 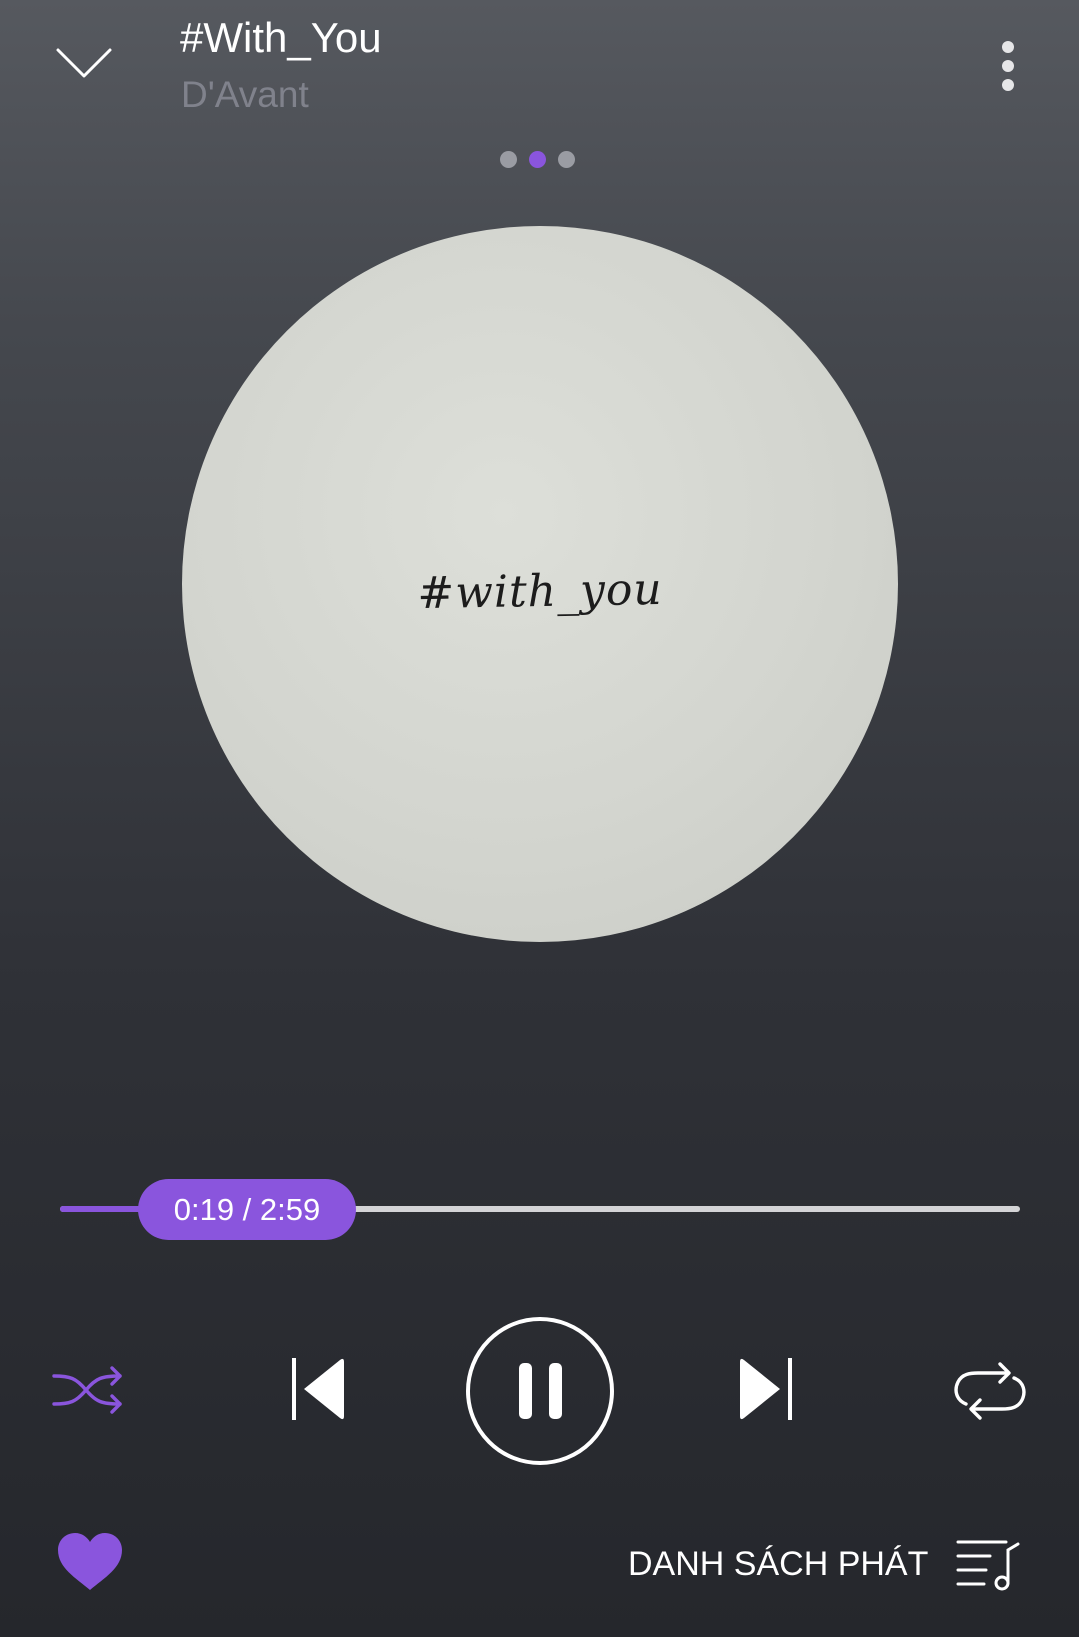 I want to click on repeat-button, so click(x=990, y=1391).